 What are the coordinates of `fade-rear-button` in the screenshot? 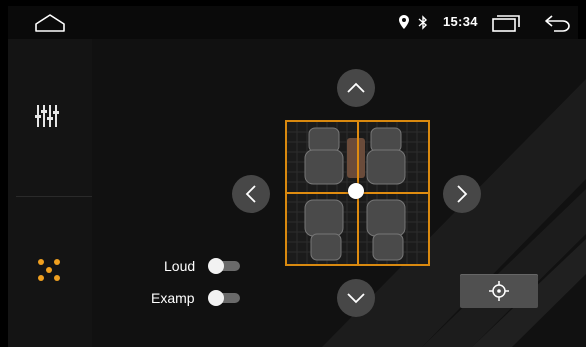 It's located at (356, 298).